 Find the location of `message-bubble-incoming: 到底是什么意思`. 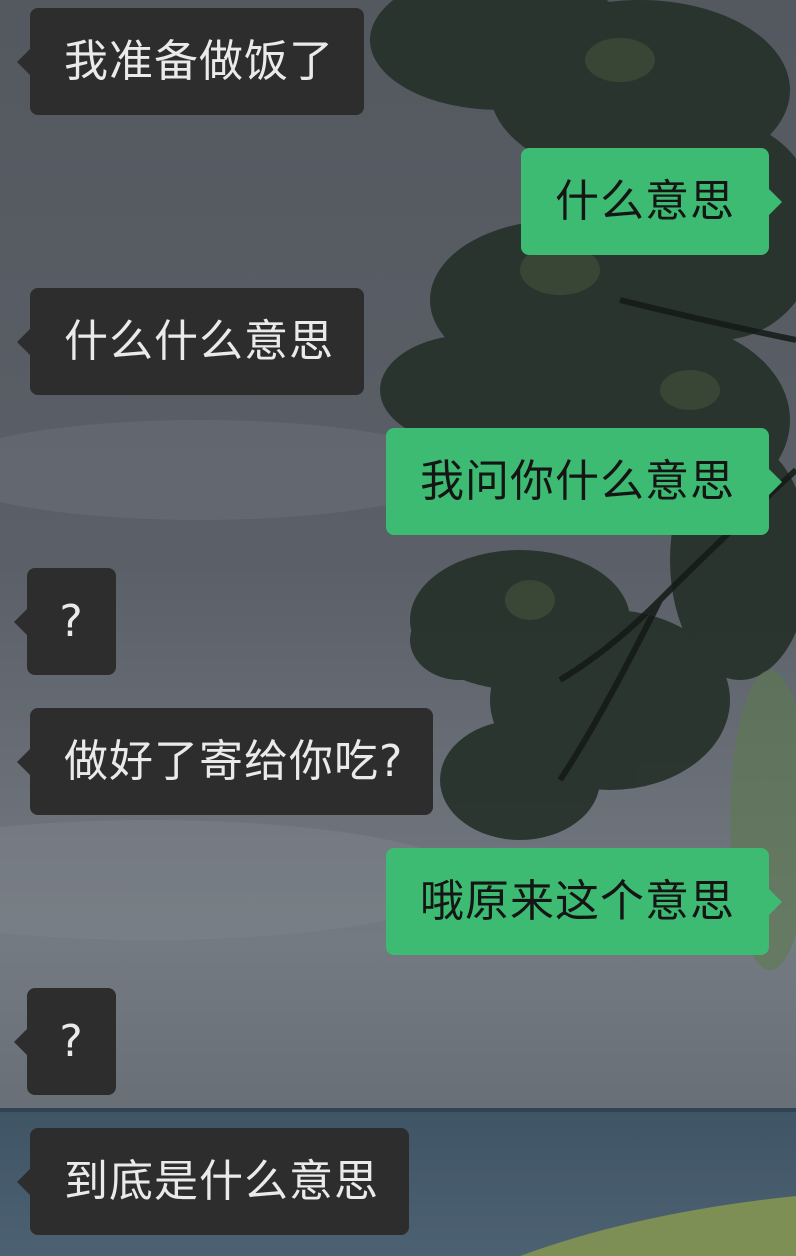

message-bubble-incoming: 到底是什么意思 is located at coordinates (213, 1181).